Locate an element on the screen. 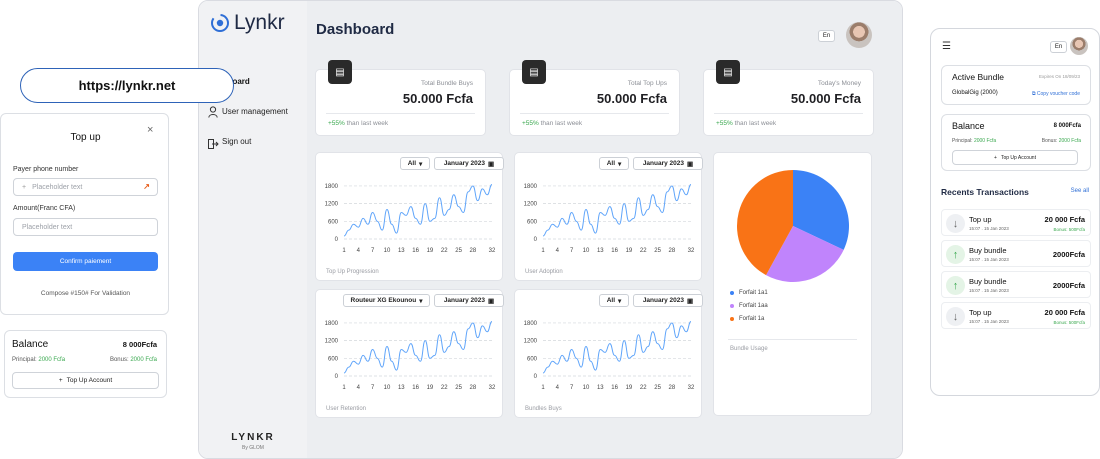 Image resolution: width=1100 pixels, height=459 pixels. stat-label: Today's Money is located at coordinates (839, 83).